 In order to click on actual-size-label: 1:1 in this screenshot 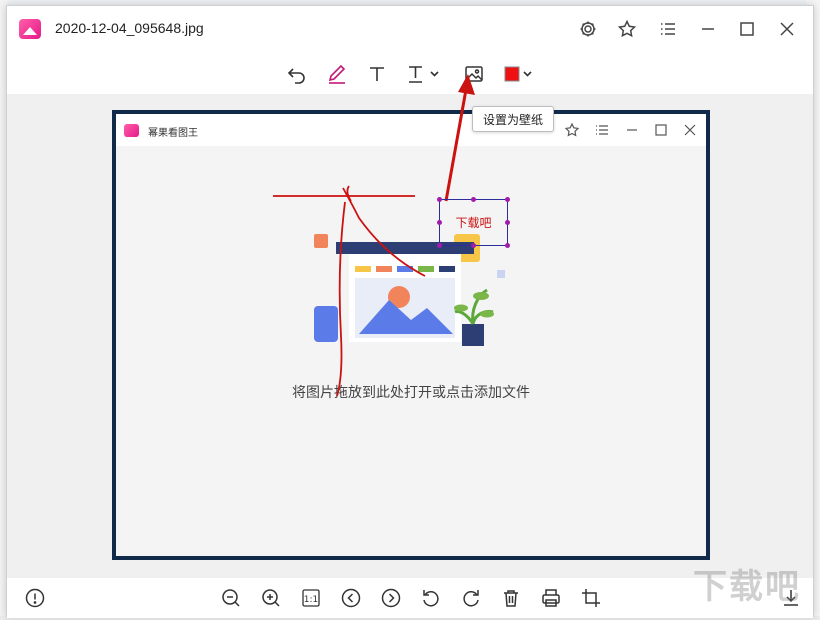, I will do `click(311, 600)`.